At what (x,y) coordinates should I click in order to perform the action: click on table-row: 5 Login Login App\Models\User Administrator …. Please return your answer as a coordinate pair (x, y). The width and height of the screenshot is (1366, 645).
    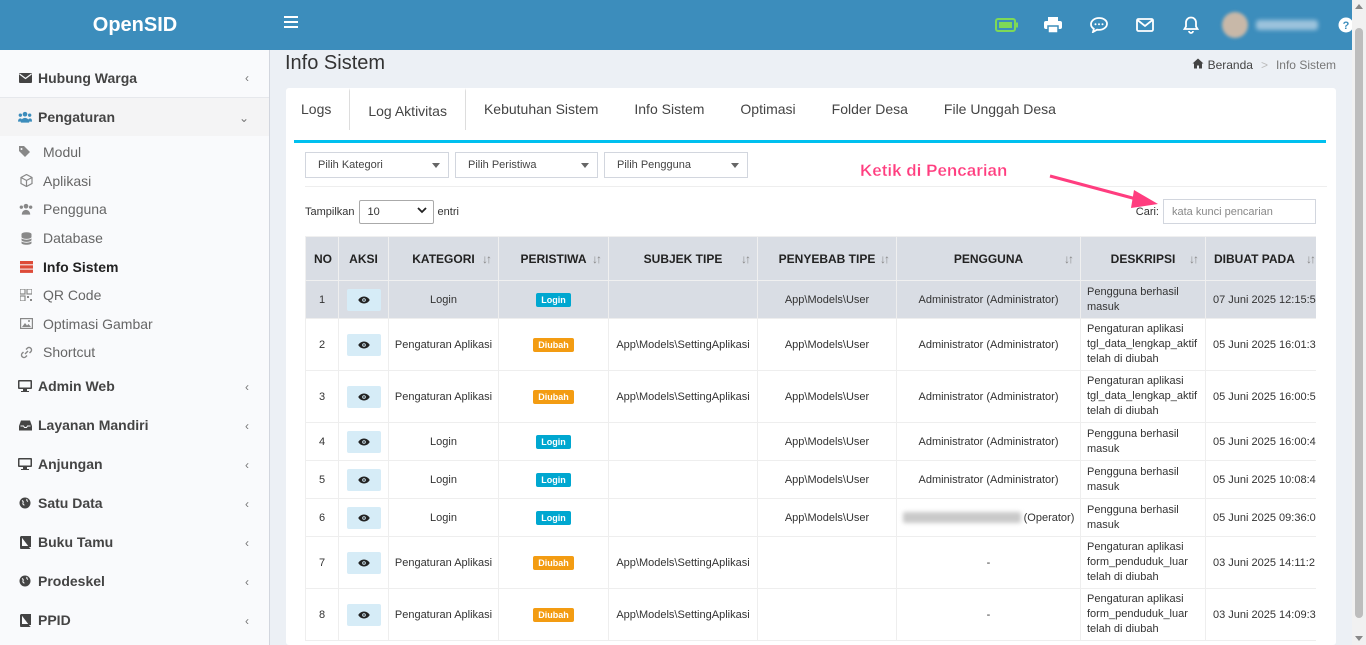
    Looking at the image, I should click on (810, 479).